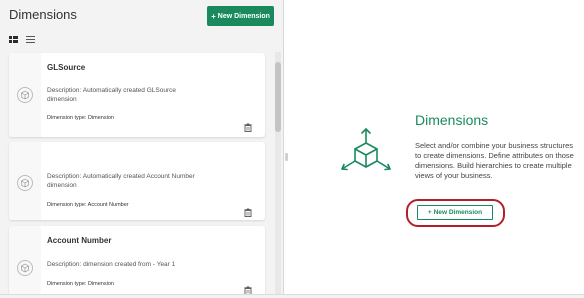 The image size is (584, 298). What do you see at coordinates (278, 97) in the screenshot?
I see `scroll-thumb` at bounding box center [278, 97].